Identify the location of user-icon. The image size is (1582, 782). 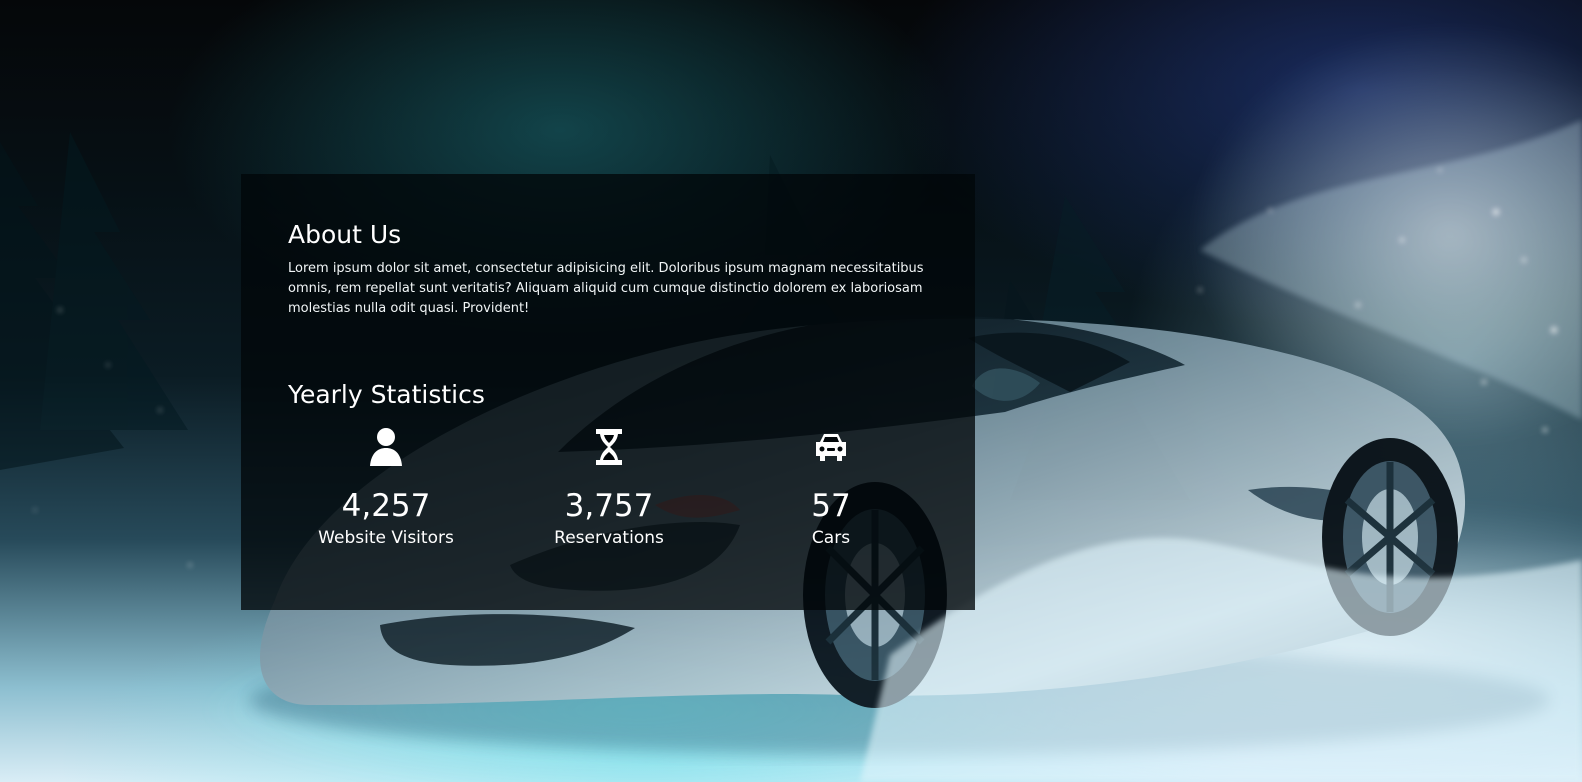
(386, 447).